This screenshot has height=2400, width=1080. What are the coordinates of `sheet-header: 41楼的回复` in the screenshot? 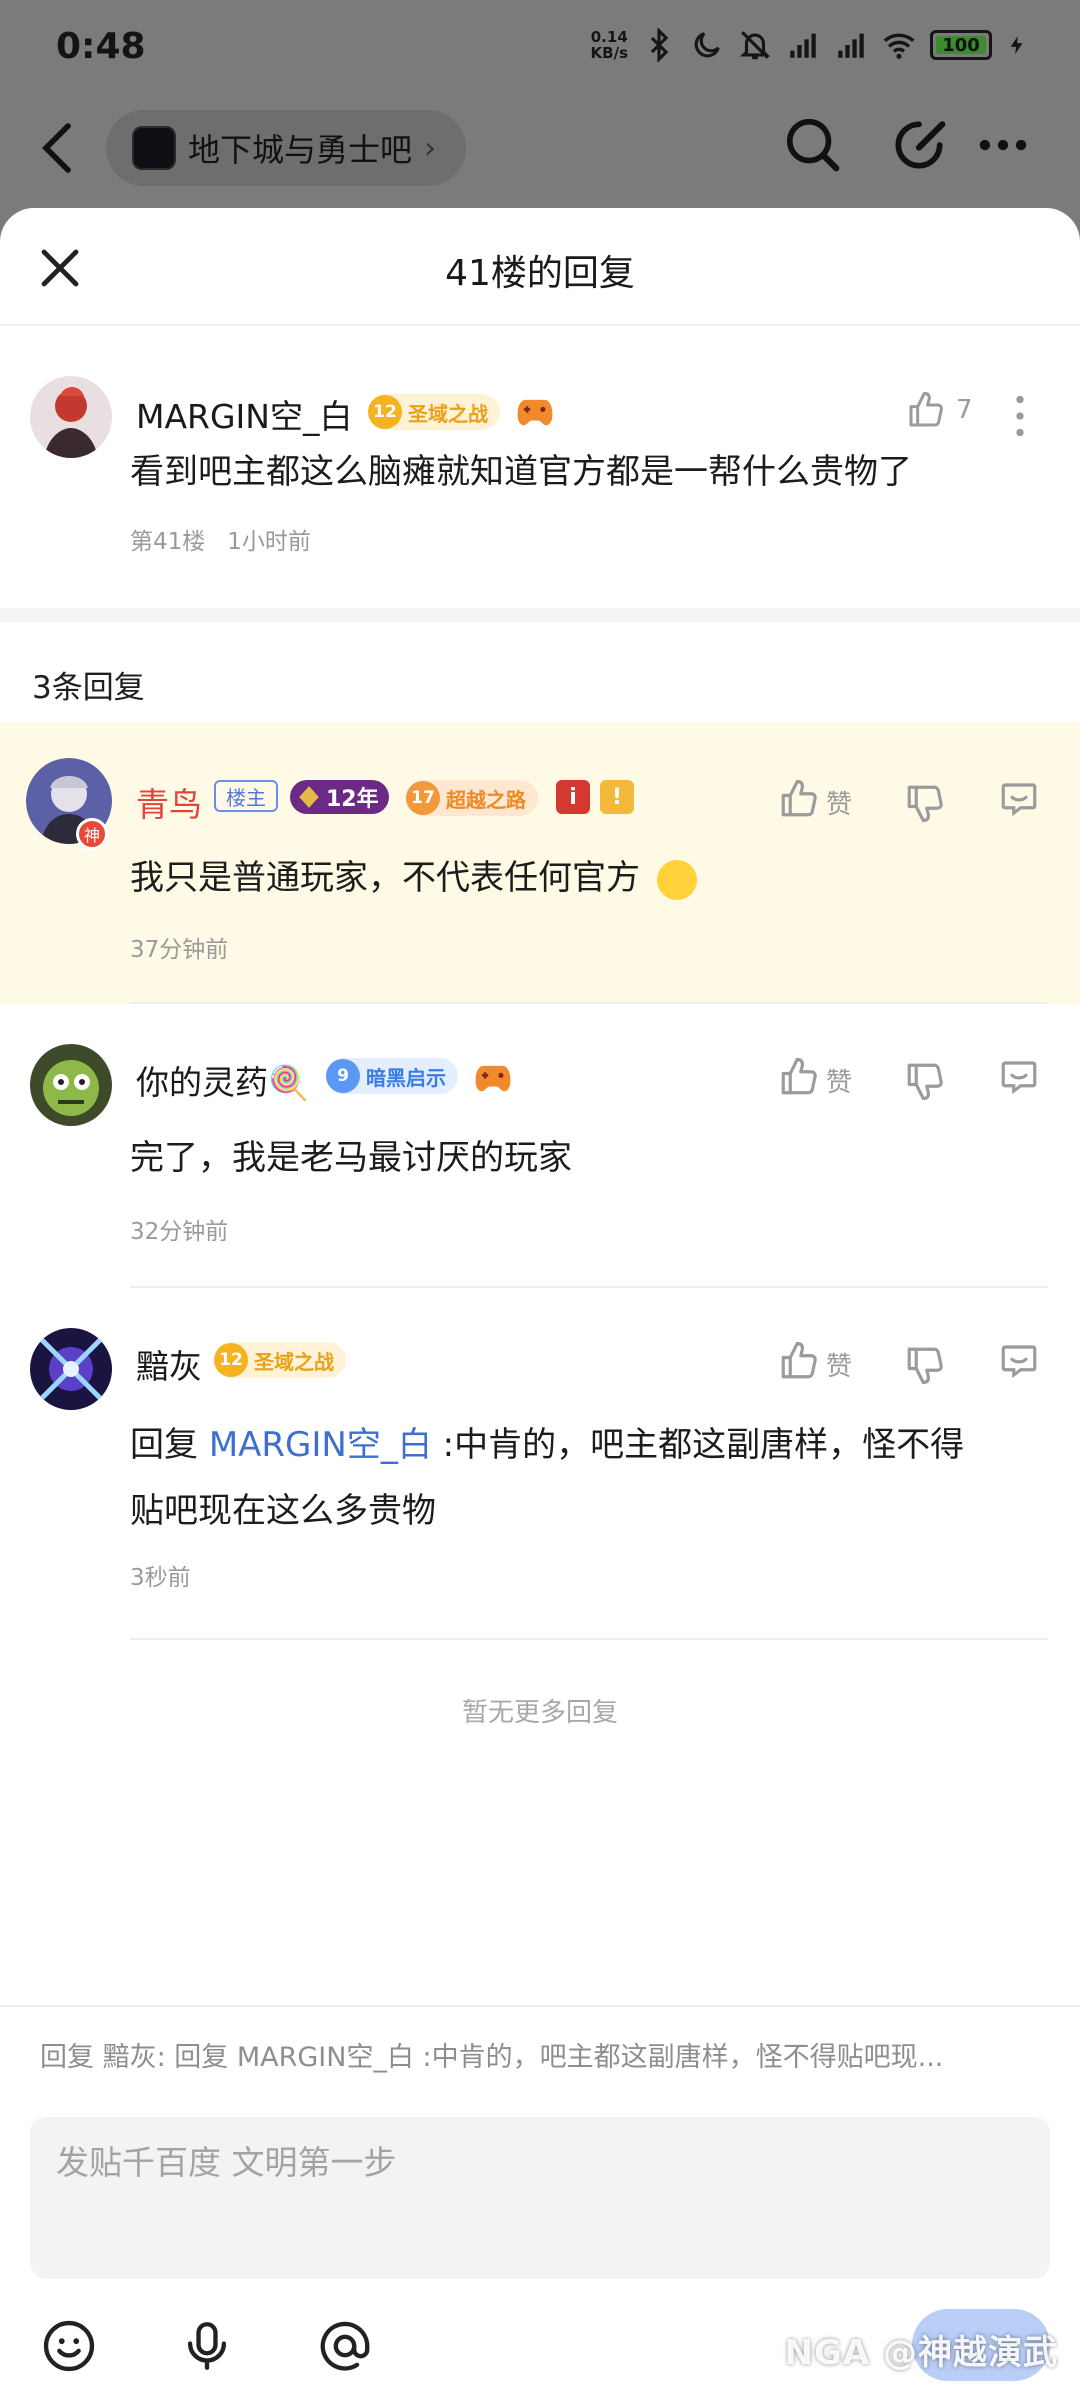 It's located at (540, 267).